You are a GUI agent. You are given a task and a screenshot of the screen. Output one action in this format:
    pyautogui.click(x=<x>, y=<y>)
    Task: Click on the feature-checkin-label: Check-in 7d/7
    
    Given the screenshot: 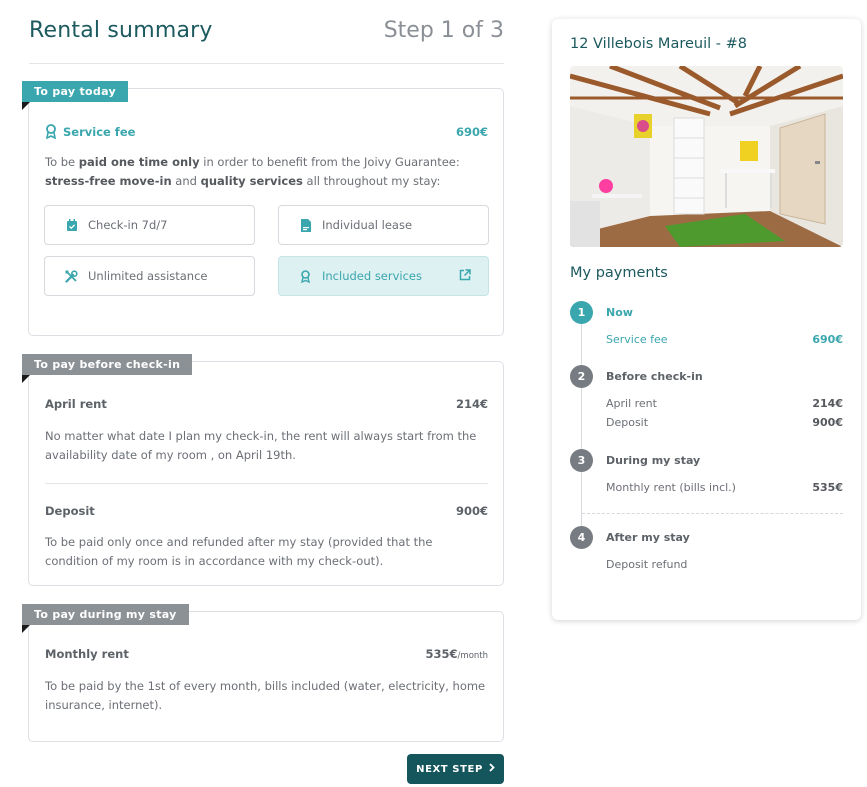 What is the action you would take?
    pyautogui.click(x=128, y=225)
    